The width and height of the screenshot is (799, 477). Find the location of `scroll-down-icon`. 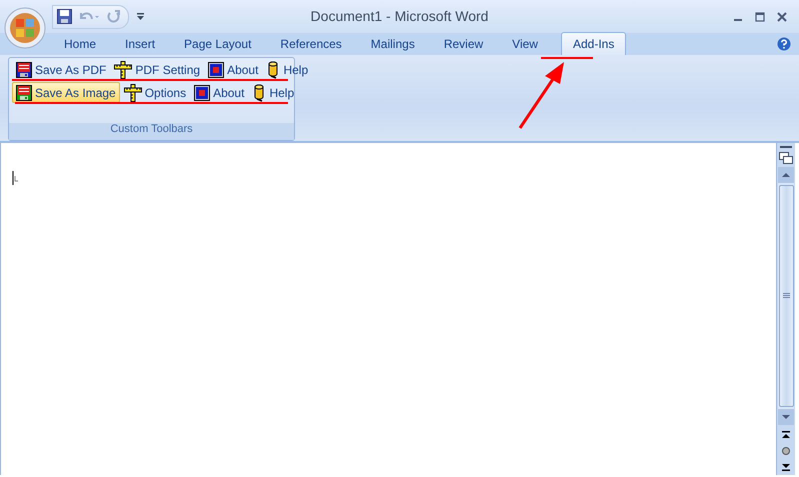

scroll-down-icon is located at coordinates (786, 417).